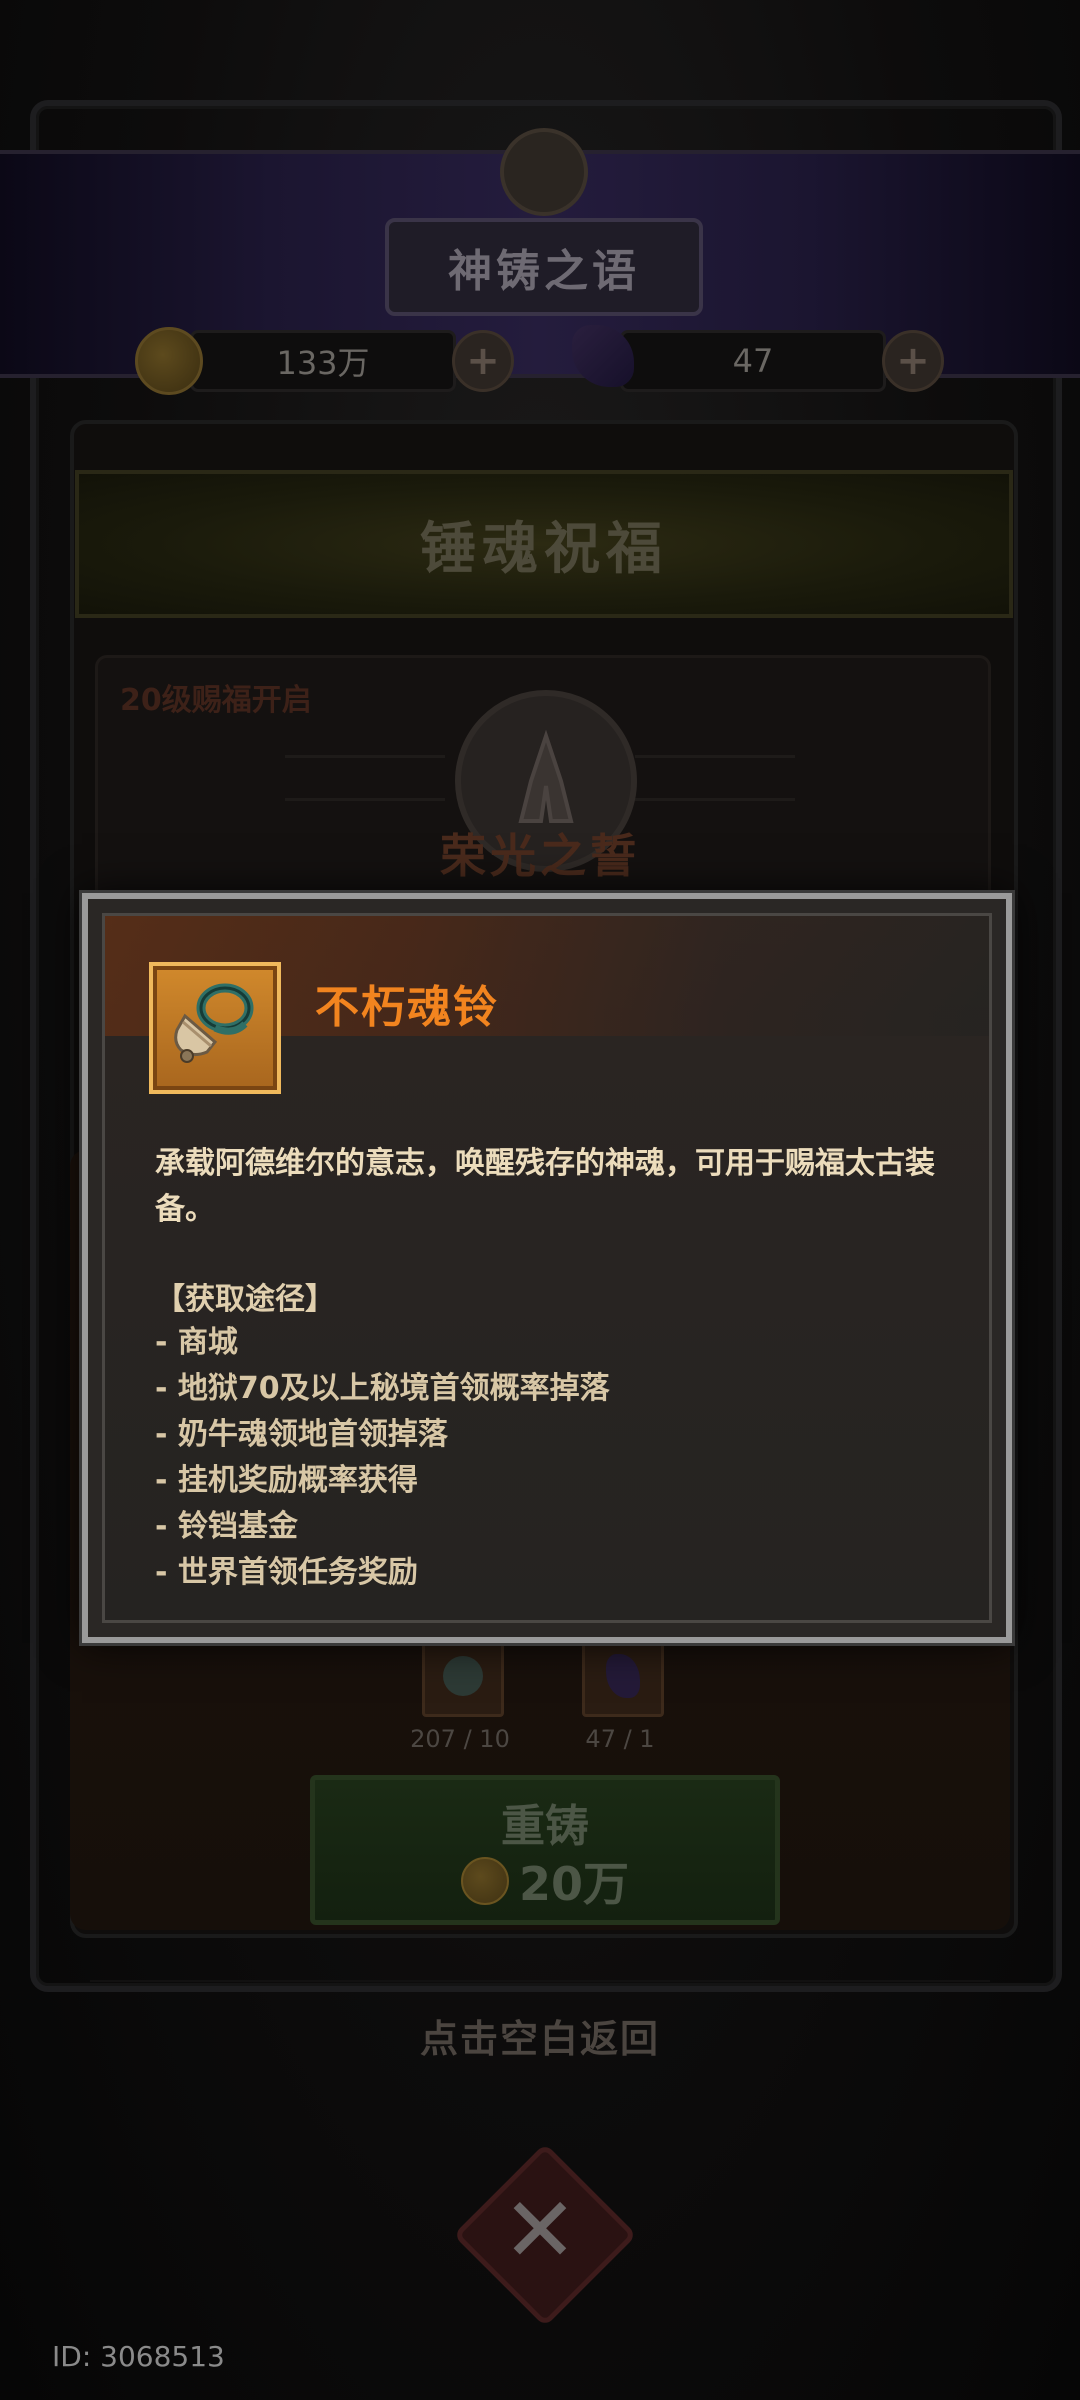 Image resolution: width=1080 pixels, height=2400 pixels. What do you see at coordinates (245, 1299) in the screenshot?
I see `source-title: 【获取途径】` at bounding box center [245, 1299].